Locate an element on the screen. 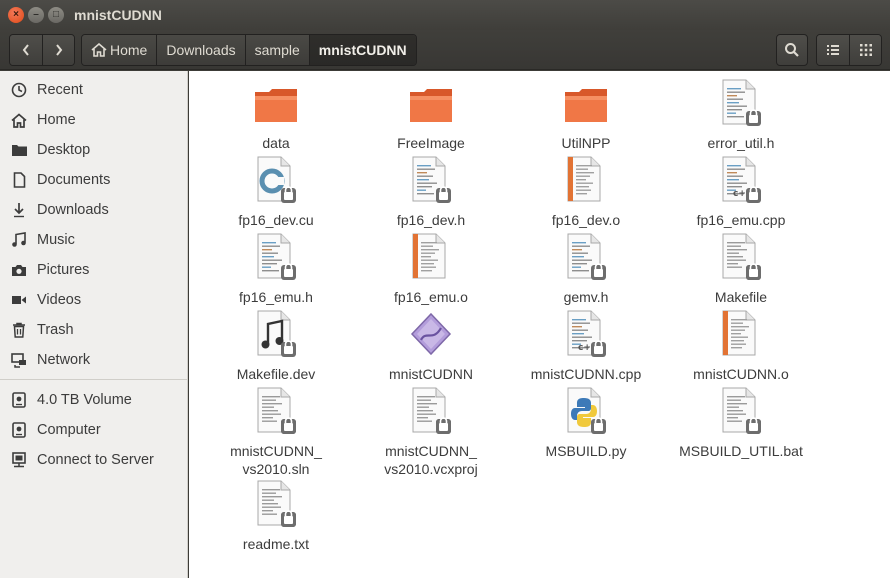 The height and width of the screenshot is (578, 890). breadcrumb-label: sample is located at coordinates (277, 50).